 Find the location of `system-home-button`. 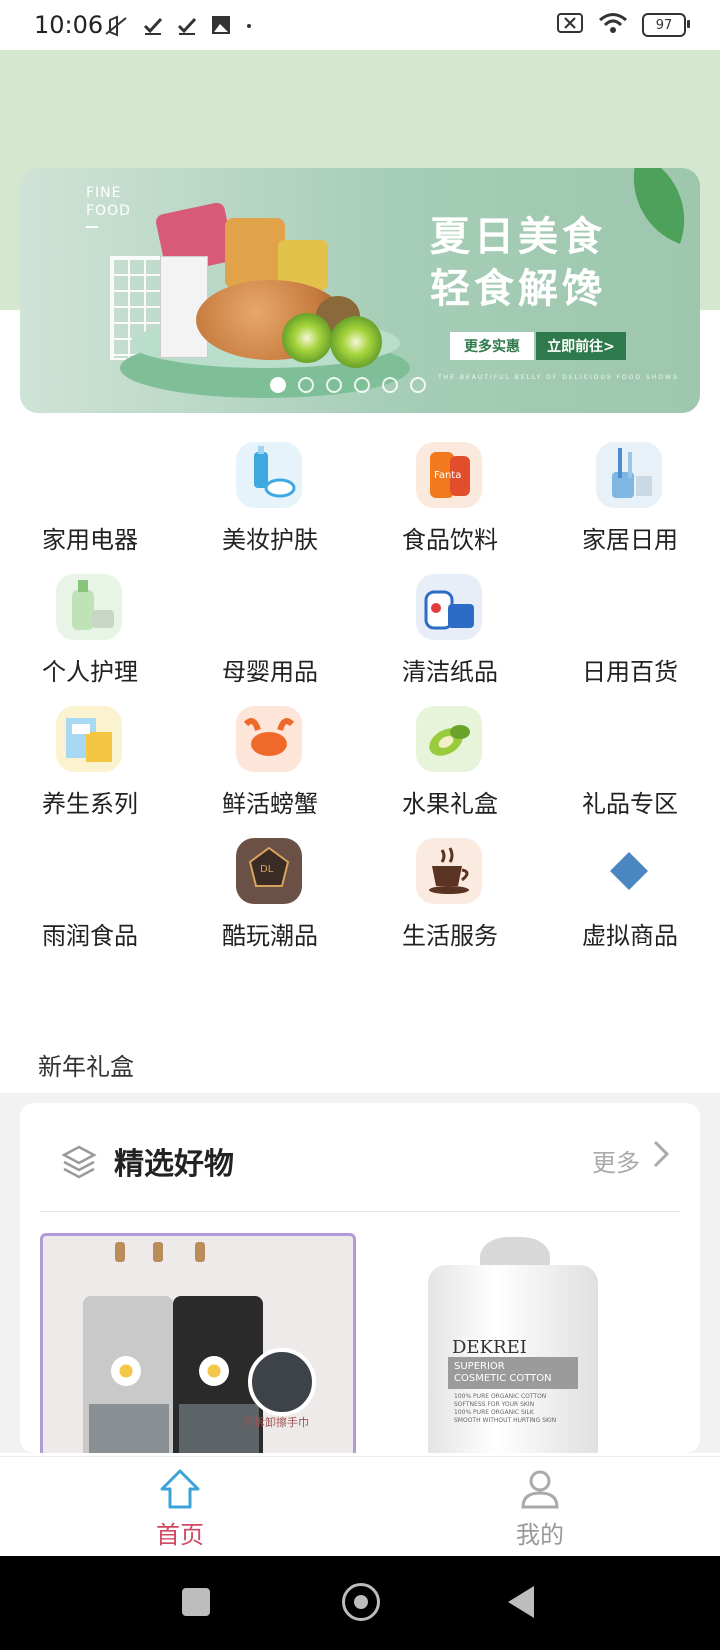

system-home-button is located at coordinates (361, 1602).